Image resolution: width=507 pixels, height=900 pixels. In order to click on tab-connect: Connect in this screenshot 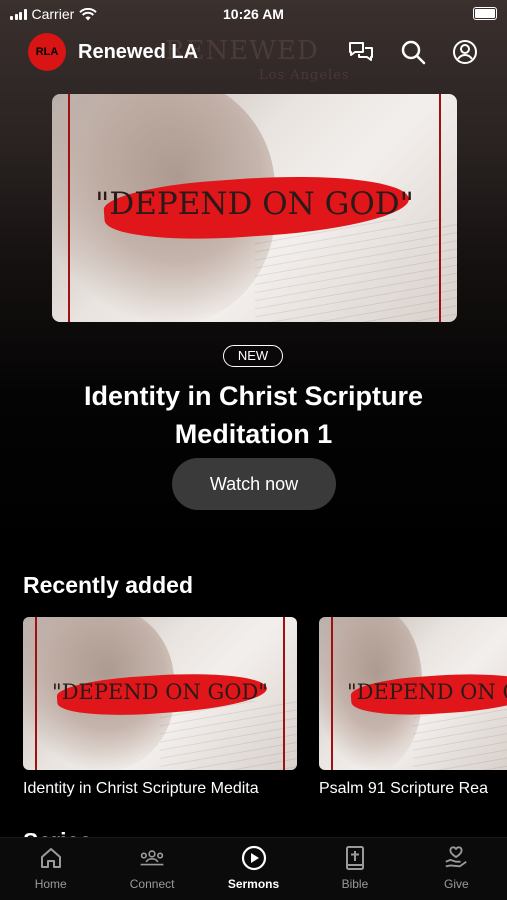, I will do `click(151, 869)`.